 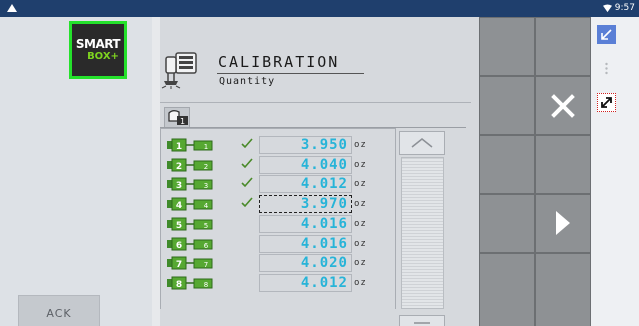 I want to click on section-icon-label: 1, so click(x=179, y=147).